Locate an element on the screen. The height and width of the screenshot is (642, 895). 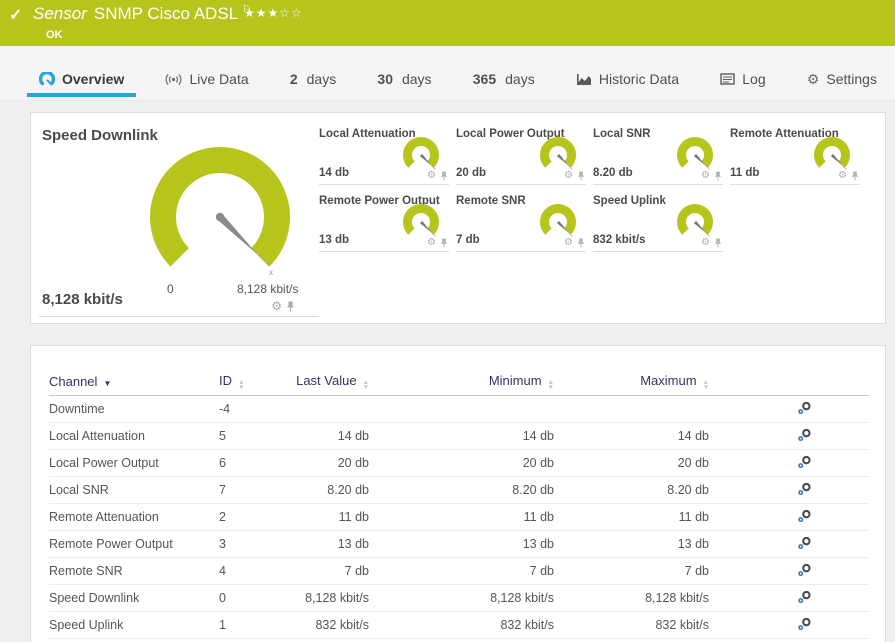
tab-live-data: Live Data is located at coordinates (206, 79).